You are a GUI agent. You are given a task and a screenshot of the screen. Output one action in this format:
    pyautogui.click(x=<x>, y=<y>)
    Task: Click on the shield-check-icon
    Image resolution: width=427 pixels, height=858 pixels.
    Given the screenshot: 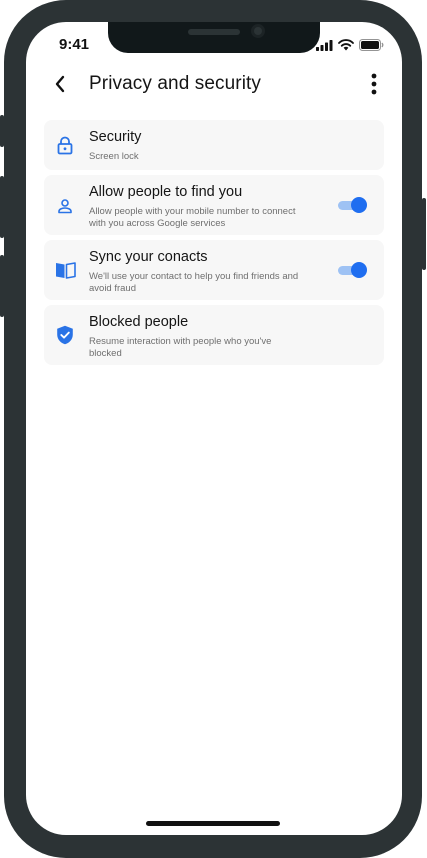 What is the action you would take?
    pyautogui.click(x=65, y=335)
    